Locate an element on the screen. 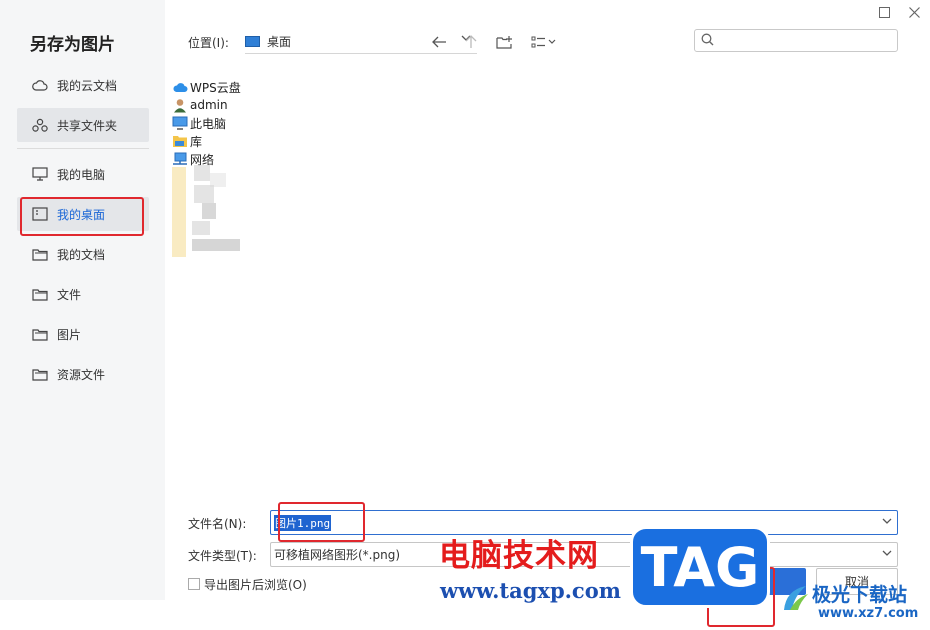  sidebar-item-label: 图片 is located at coordinates (69, 334).